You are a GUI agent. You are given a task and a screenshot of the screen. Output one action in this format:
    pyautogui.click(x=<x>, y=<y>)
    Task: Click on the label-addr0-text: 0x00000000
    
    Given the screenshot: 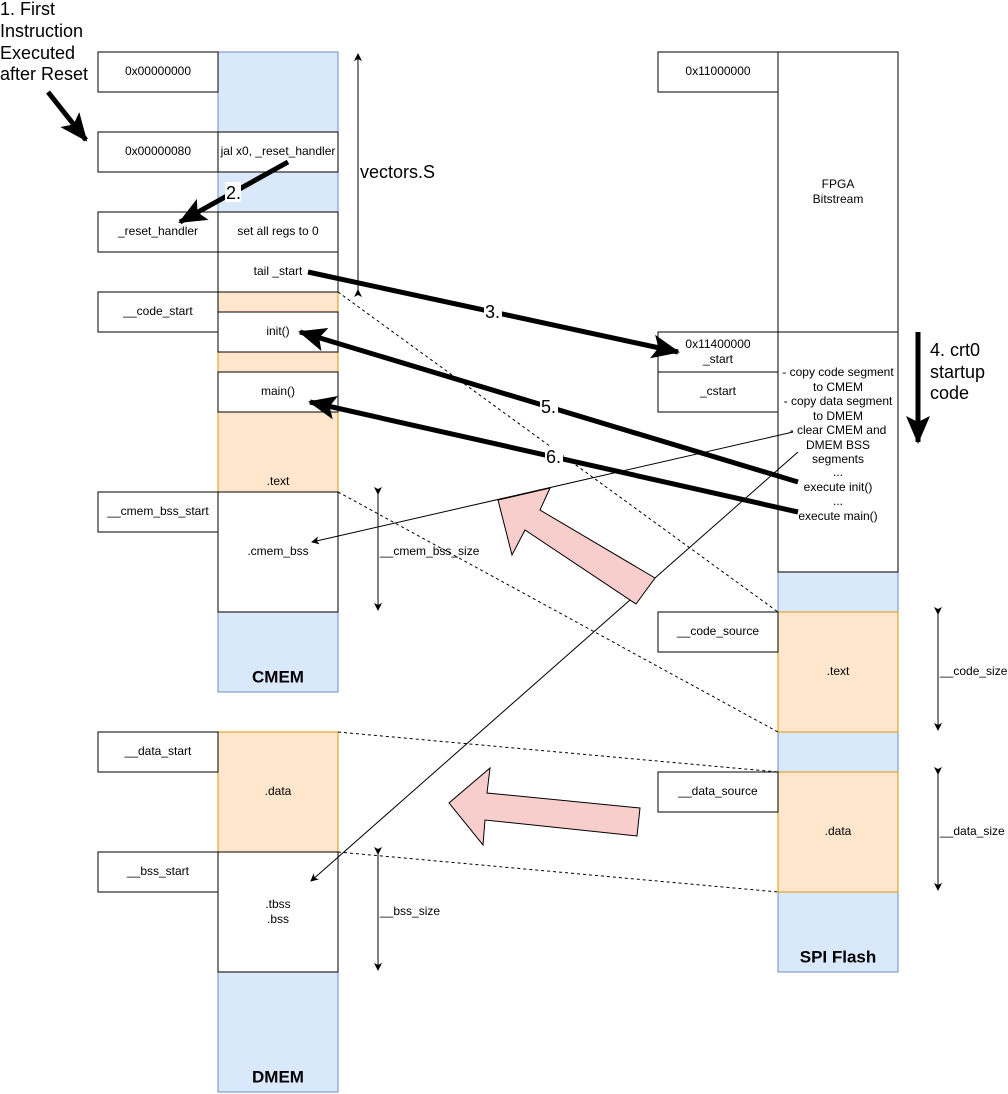 What is the action you would take?
    pyautogui.click(x=158, y=71)
    